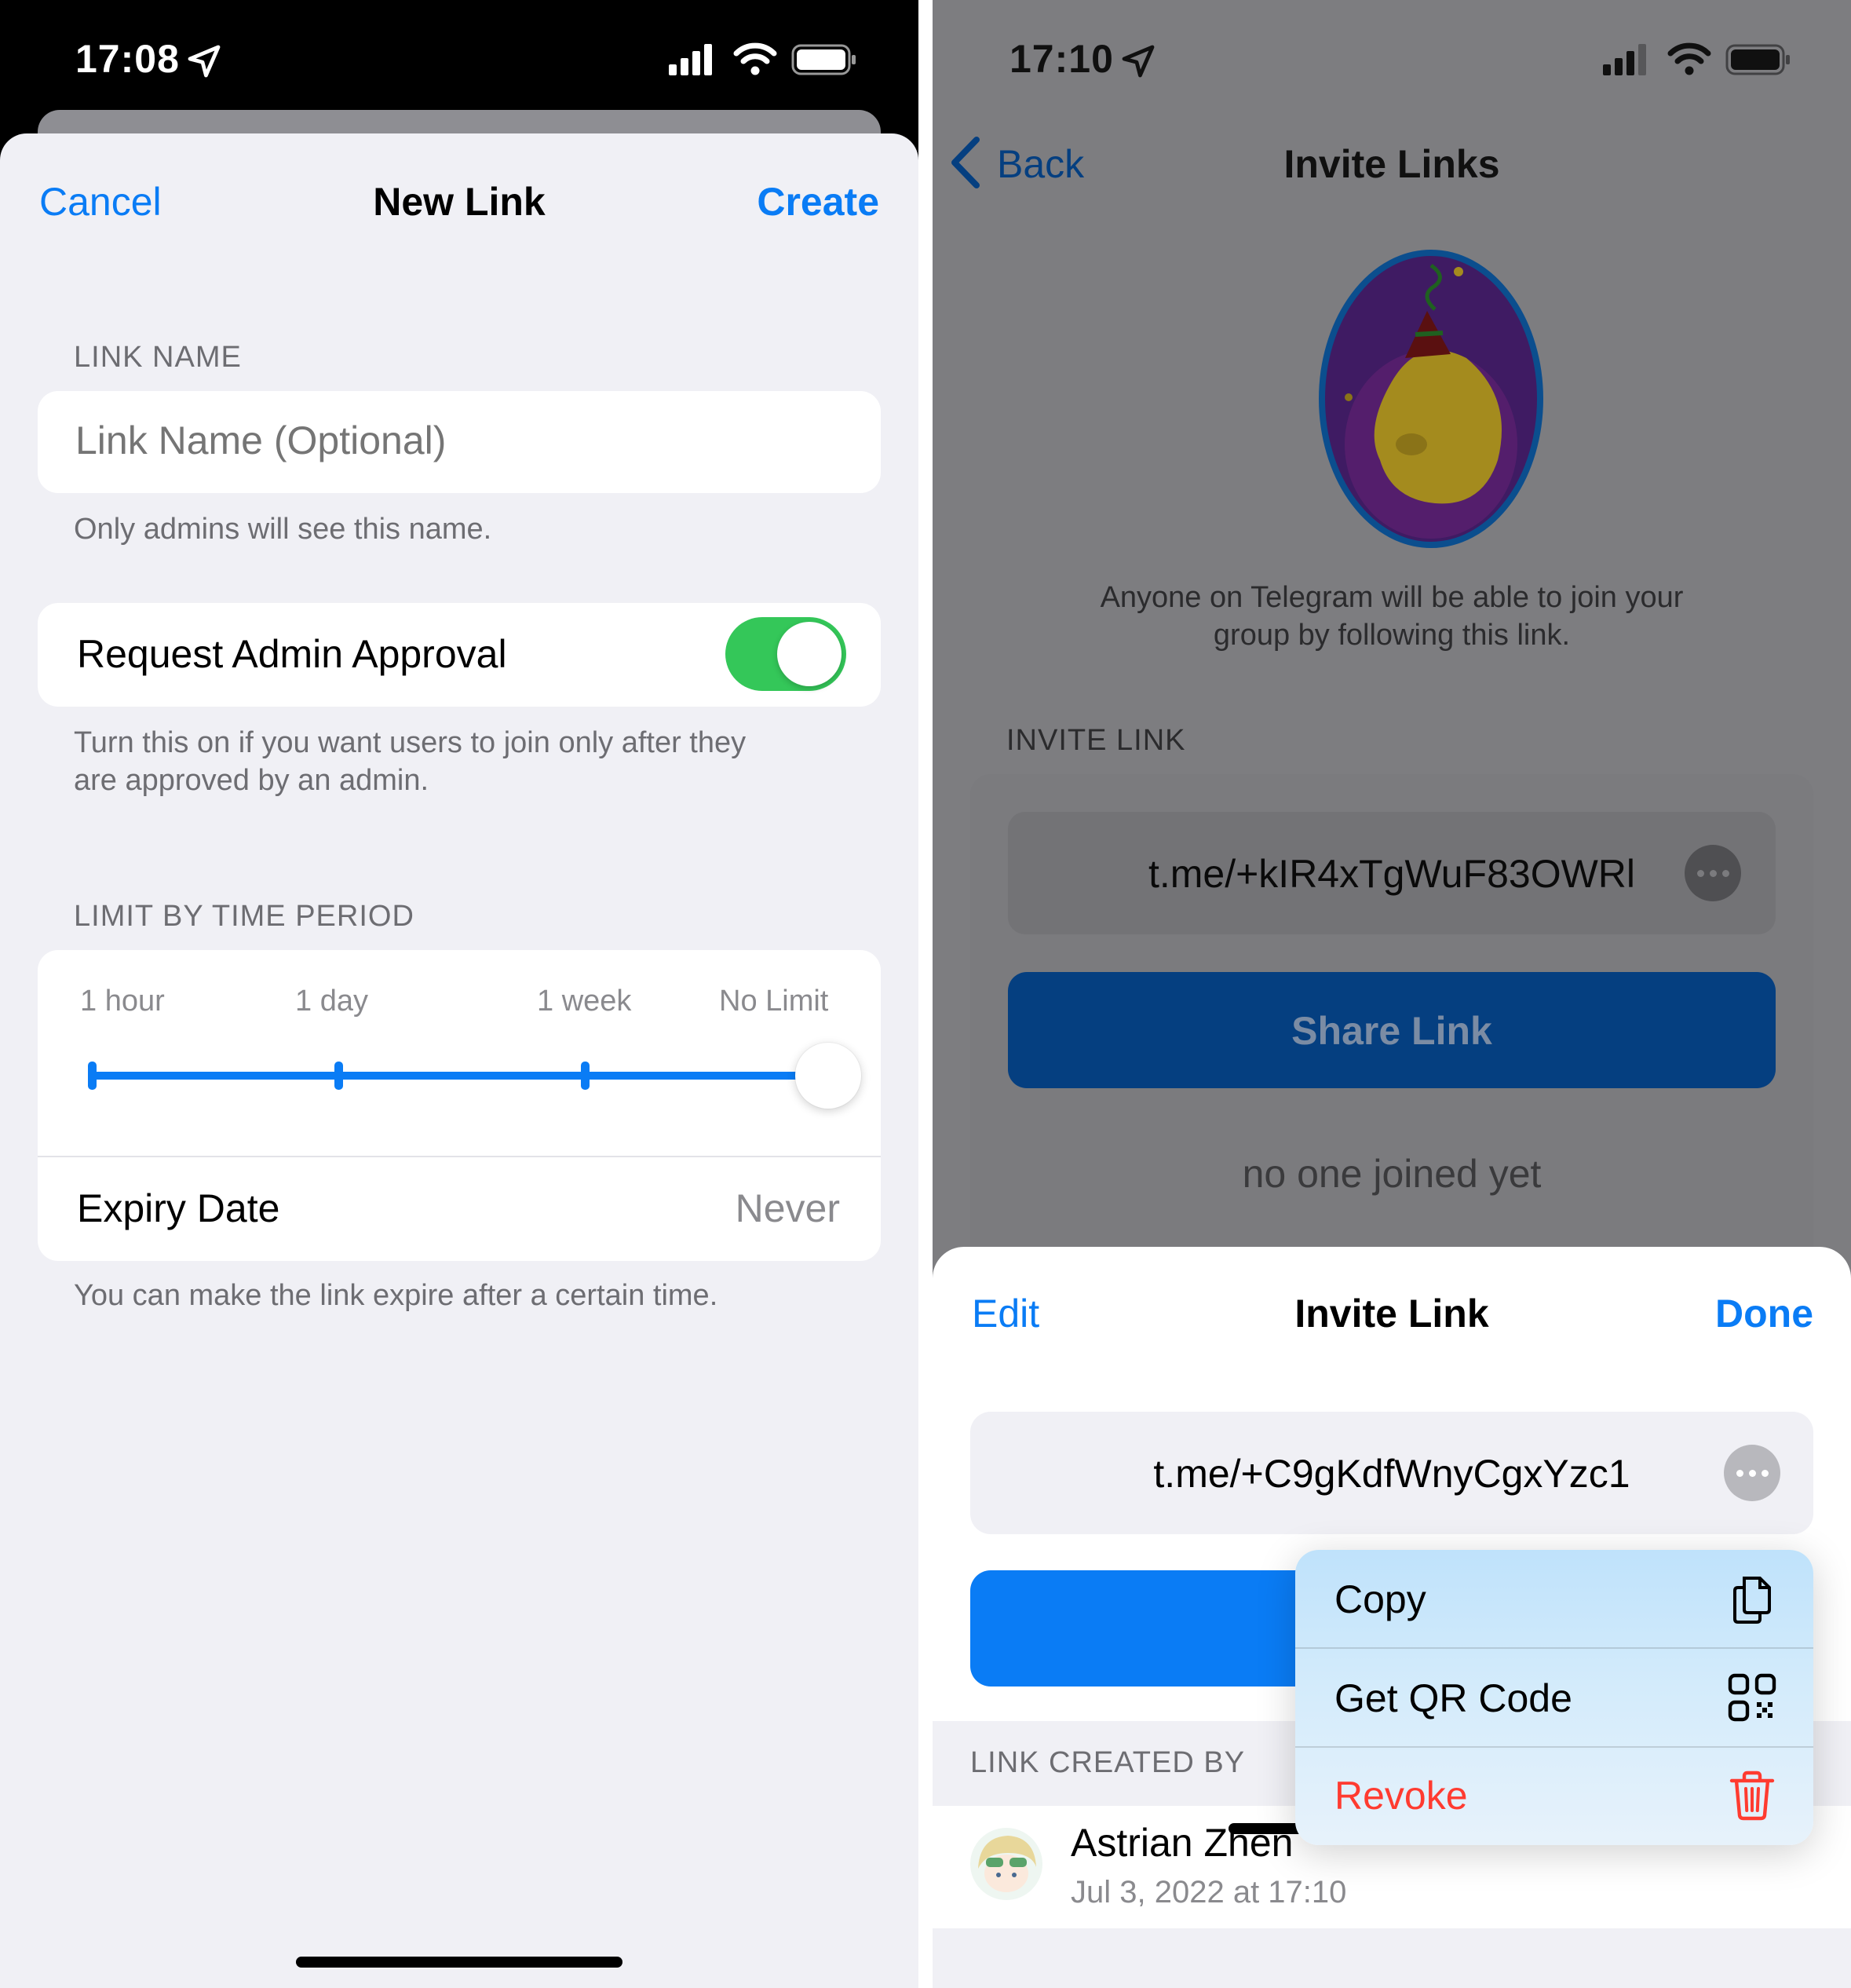 Image resolution: width=1851 pixels, height=1988 pixels. What do you see at coordinates (158, 357) in the screenshot?
I see `section-label-link-name: LINK NAME` at bounding box center [158, 357].